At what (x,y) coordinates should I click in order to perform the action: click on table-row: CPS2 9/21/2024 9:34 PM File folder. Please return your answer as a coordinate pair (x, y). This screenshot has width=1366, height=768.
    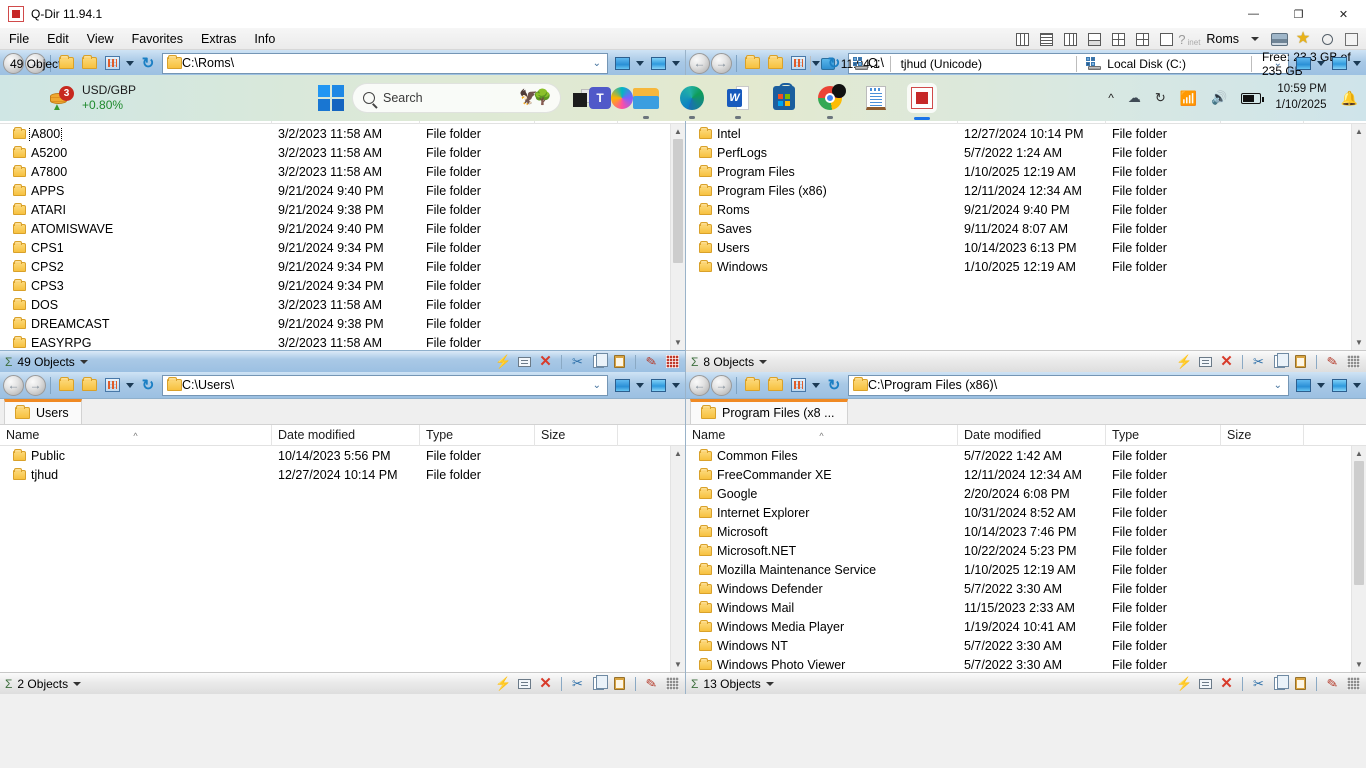
    Looking at the image, I should click on (335, 266).